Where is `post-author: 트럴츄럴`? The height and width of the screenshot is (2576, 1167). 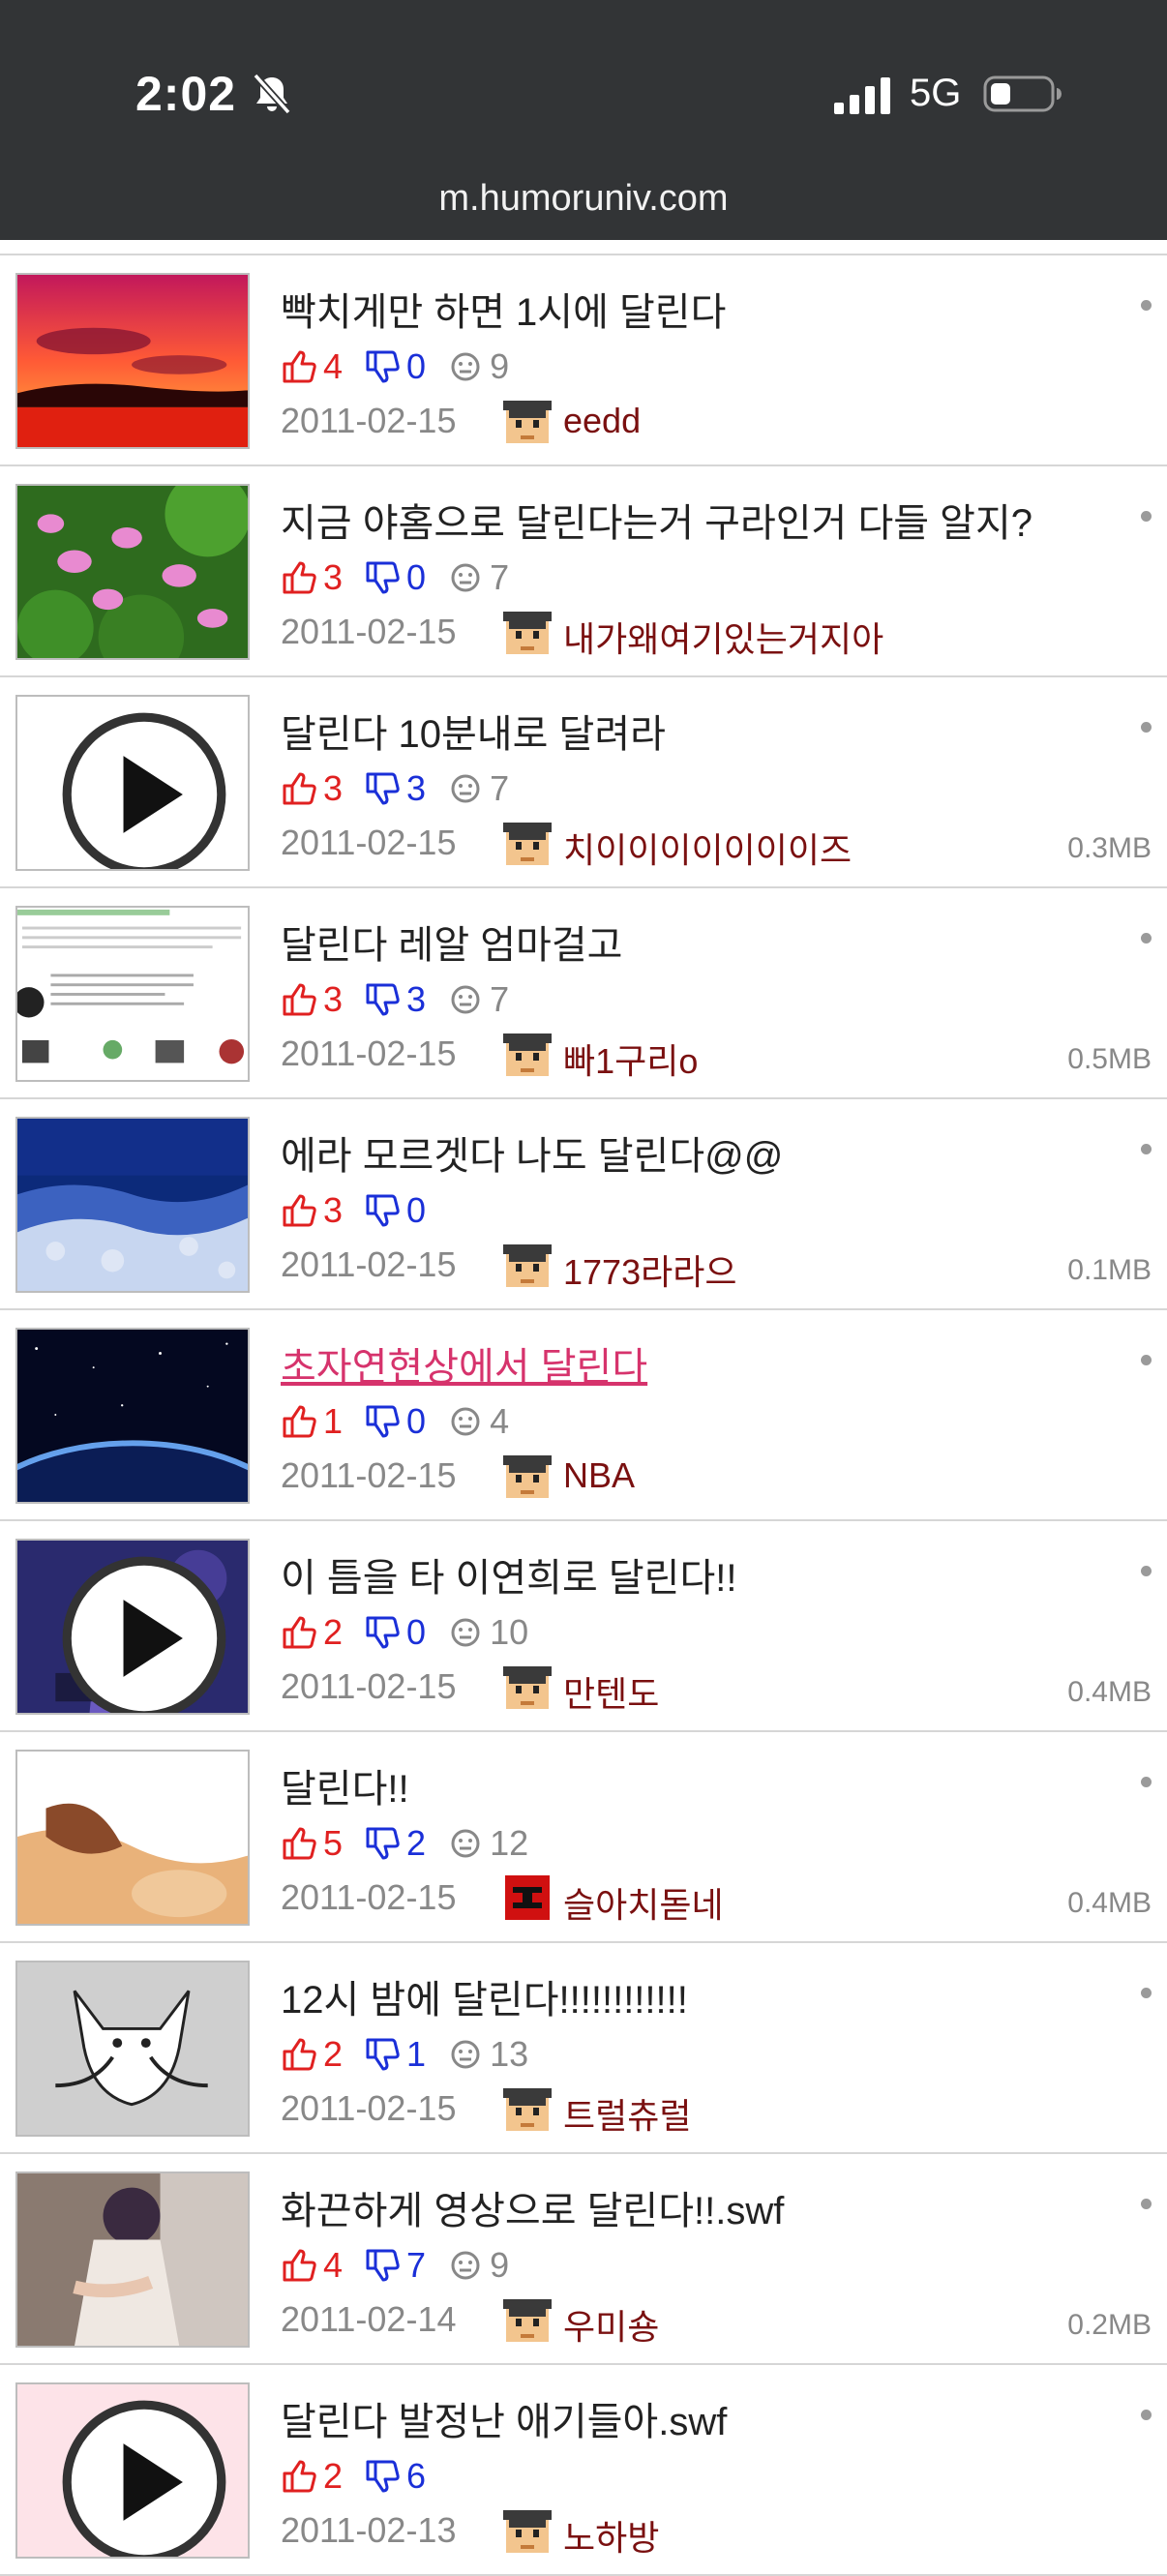
post-author: 트럴츄럴 is located at coordinates (627, 2113).